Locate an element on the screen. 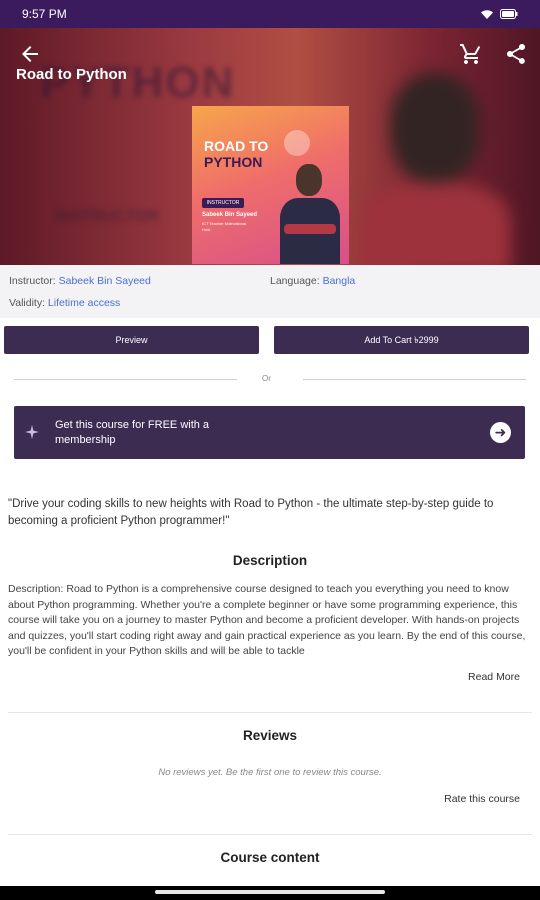  add-to-cart-button: Add To Cart ৳2999 is located at coordinates (401, 340).